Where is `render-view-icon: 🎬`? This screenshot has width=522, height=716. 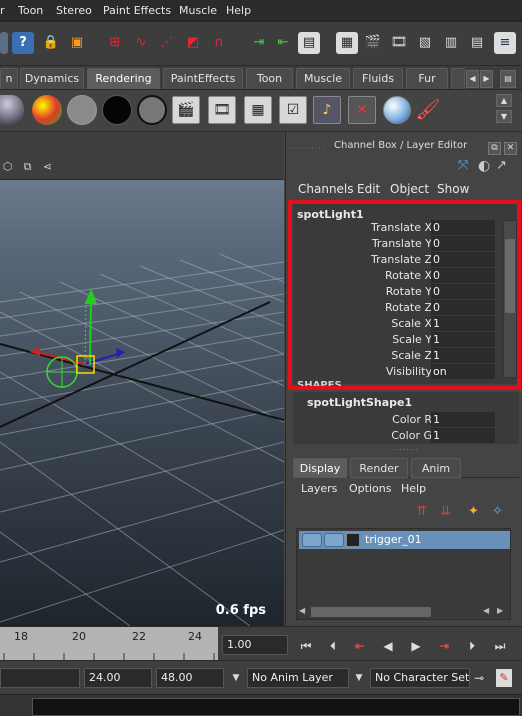 render-view-icon: 🎬 is located at coordinates (373, 43).